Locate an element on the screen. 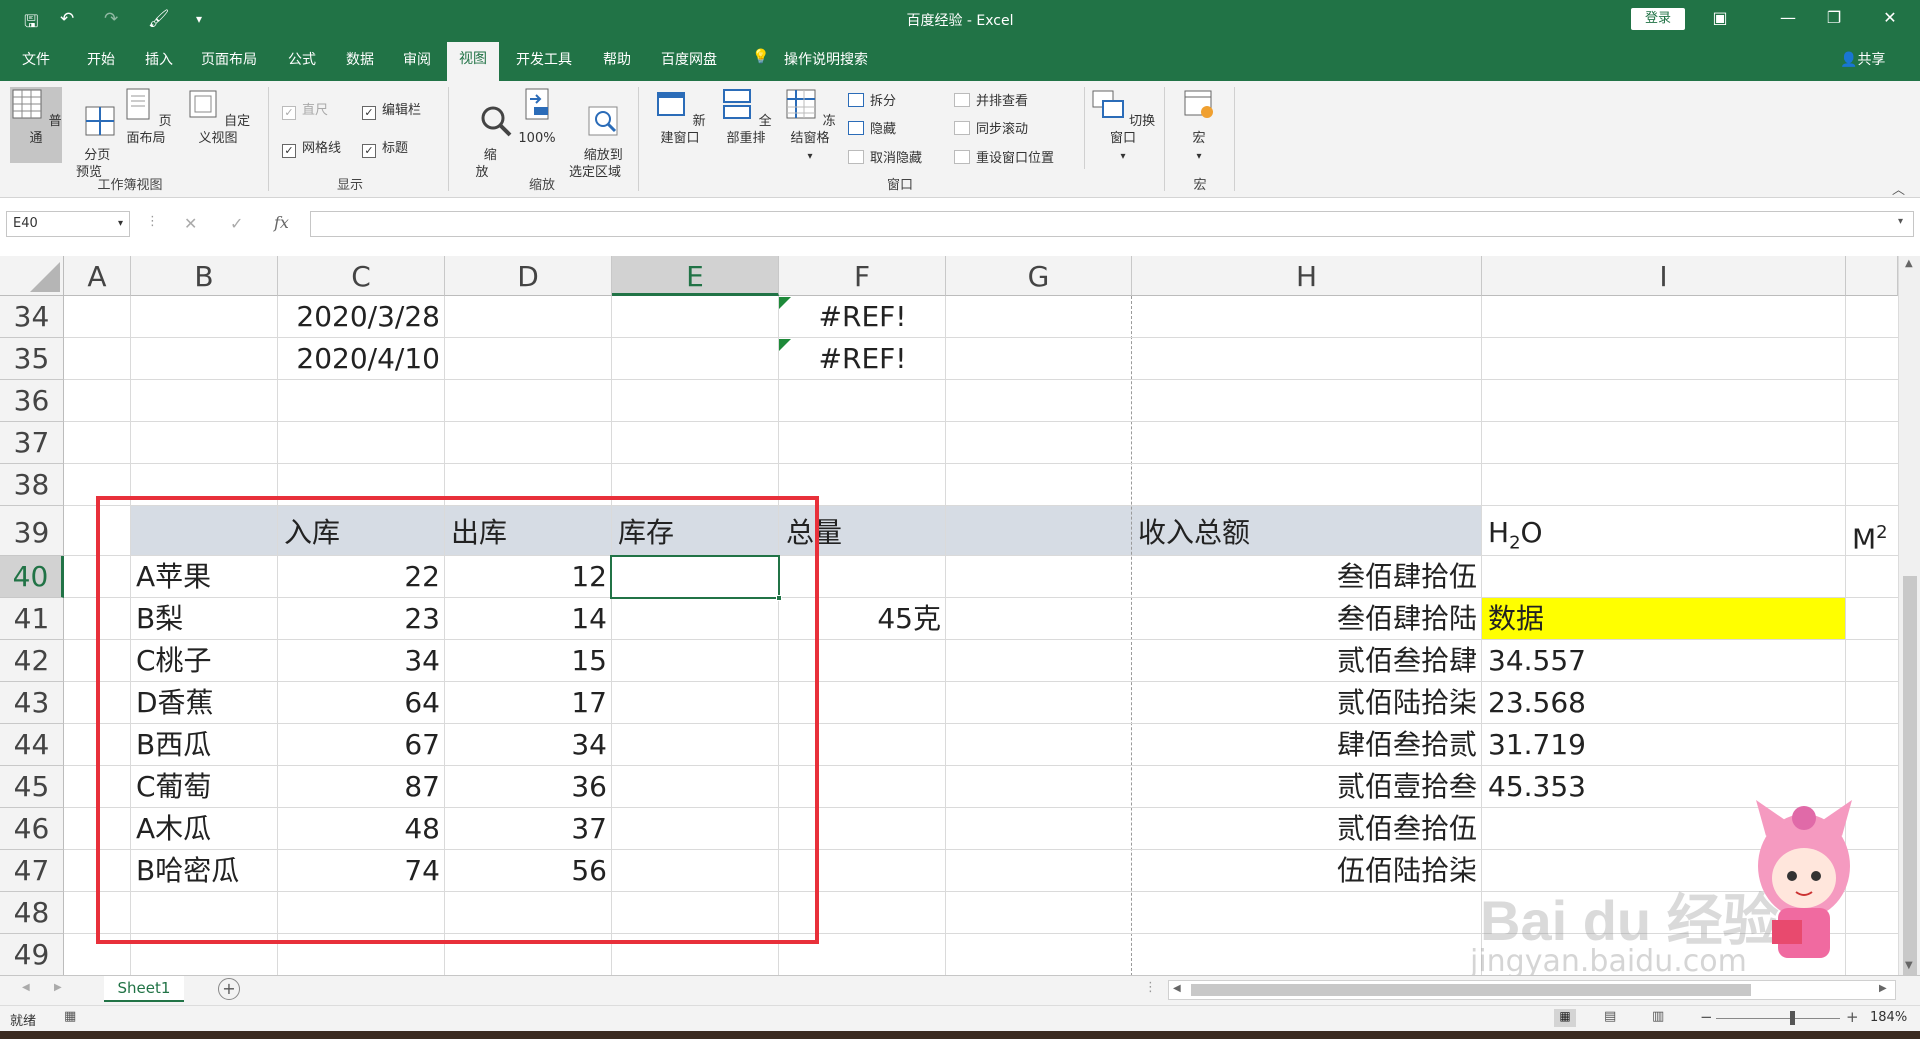  horizontal-scrollbar: ◀ ▶ is located at coordinates (1532, 990).